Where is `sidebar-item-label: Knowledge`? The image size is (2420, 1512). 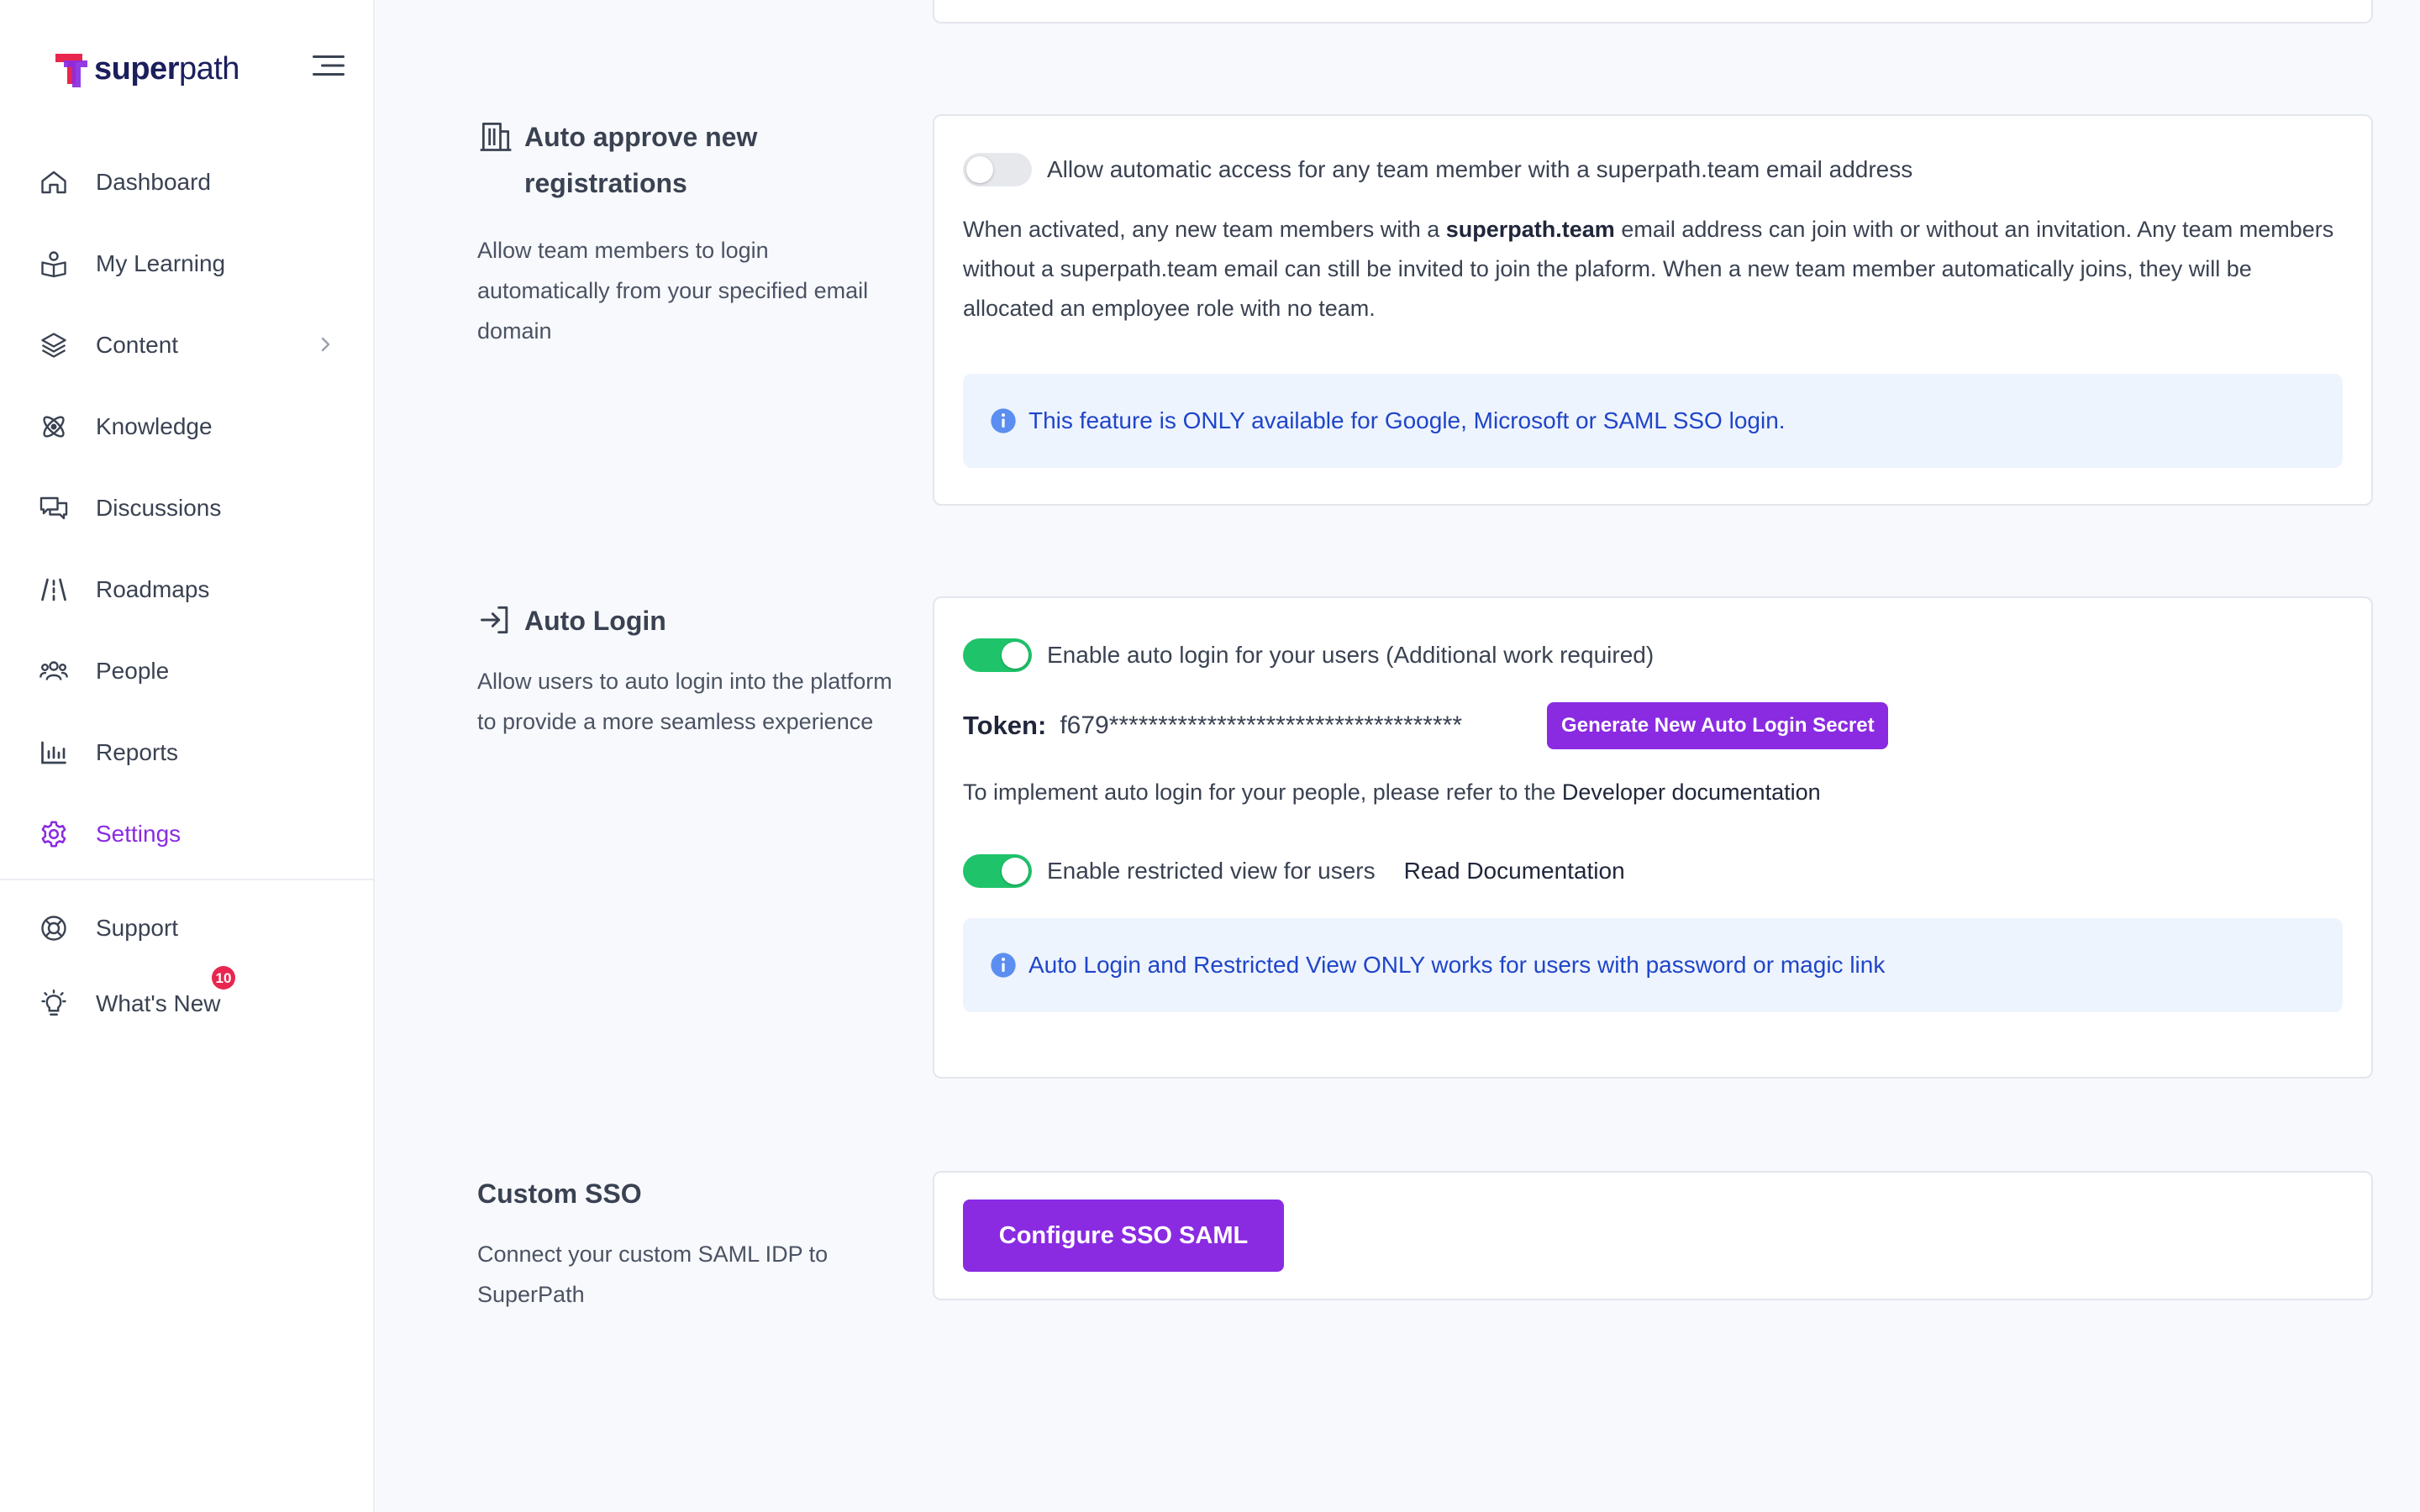 sidebar-item-label: Knowledge is located at coordinates (154, 425).